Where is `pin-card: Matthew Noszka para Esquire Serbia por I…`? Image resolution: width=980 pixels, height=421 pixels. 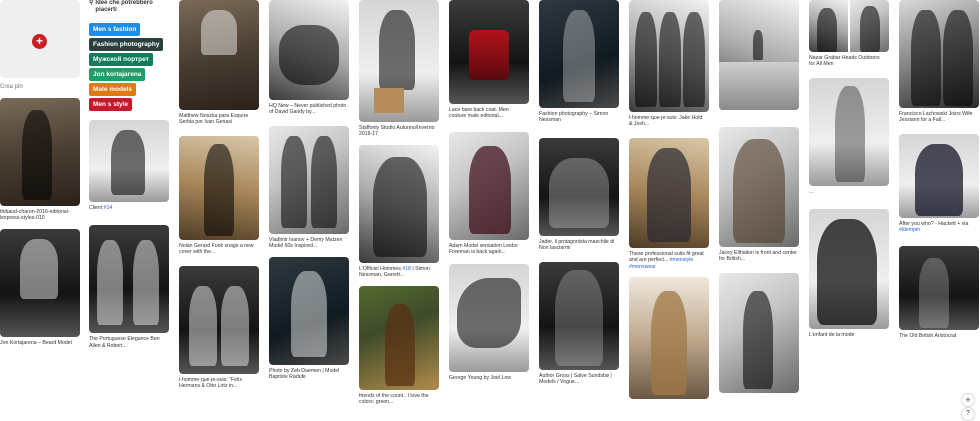
pin-card: Matthew Noszka para Esquire Serbia por I… is located at coordinates (219, 63).